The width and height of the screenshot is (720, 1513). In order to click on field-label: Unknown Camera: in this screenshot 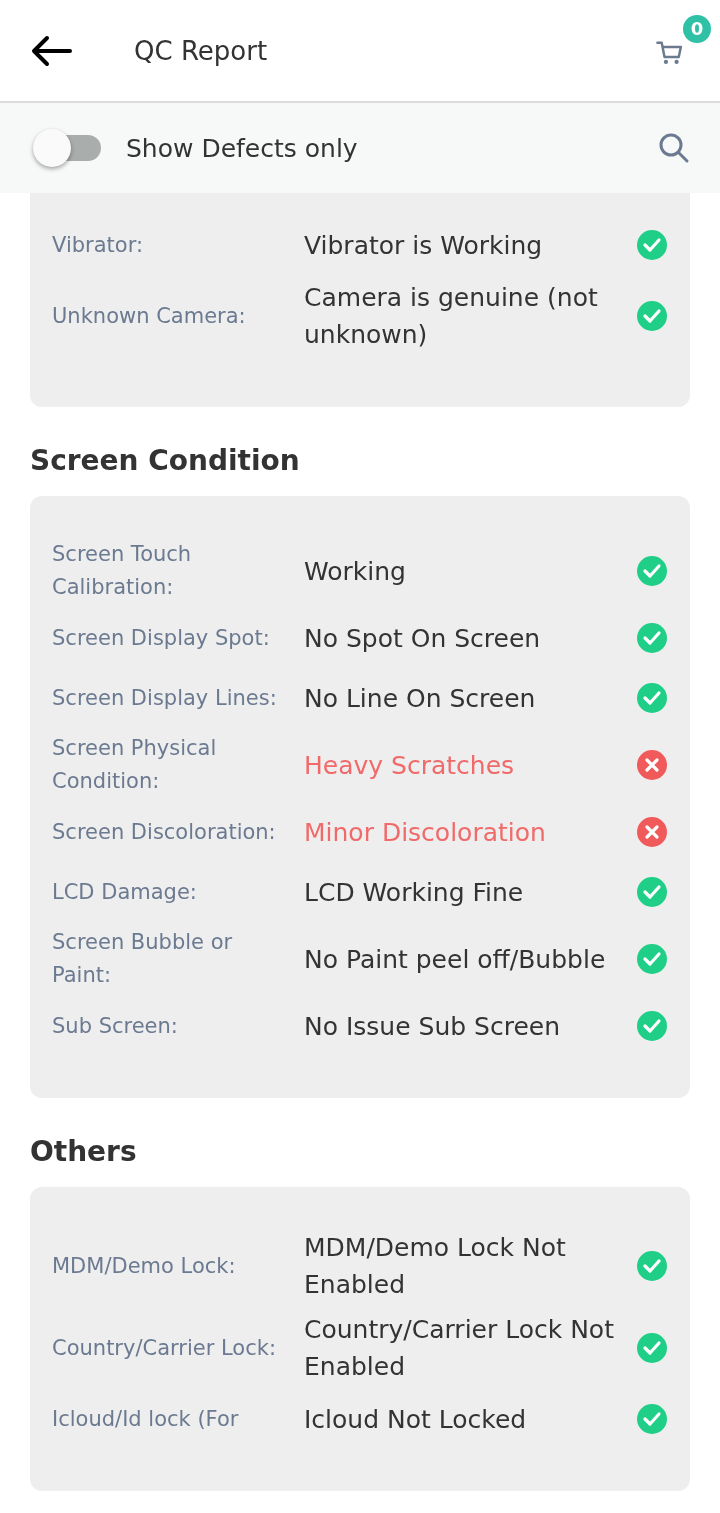, I will do `click(149, 316)`.